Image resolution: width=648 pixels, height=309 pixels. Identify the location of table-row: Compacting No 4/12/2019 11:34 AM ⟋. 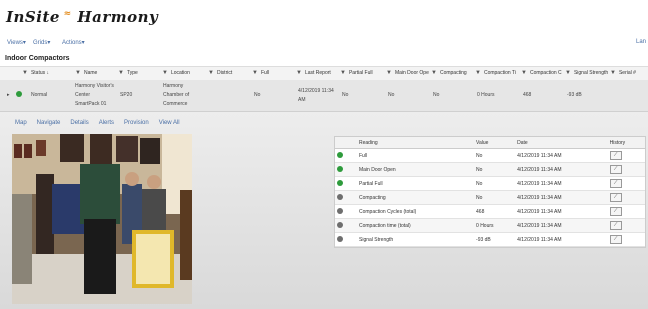
(490, 197).